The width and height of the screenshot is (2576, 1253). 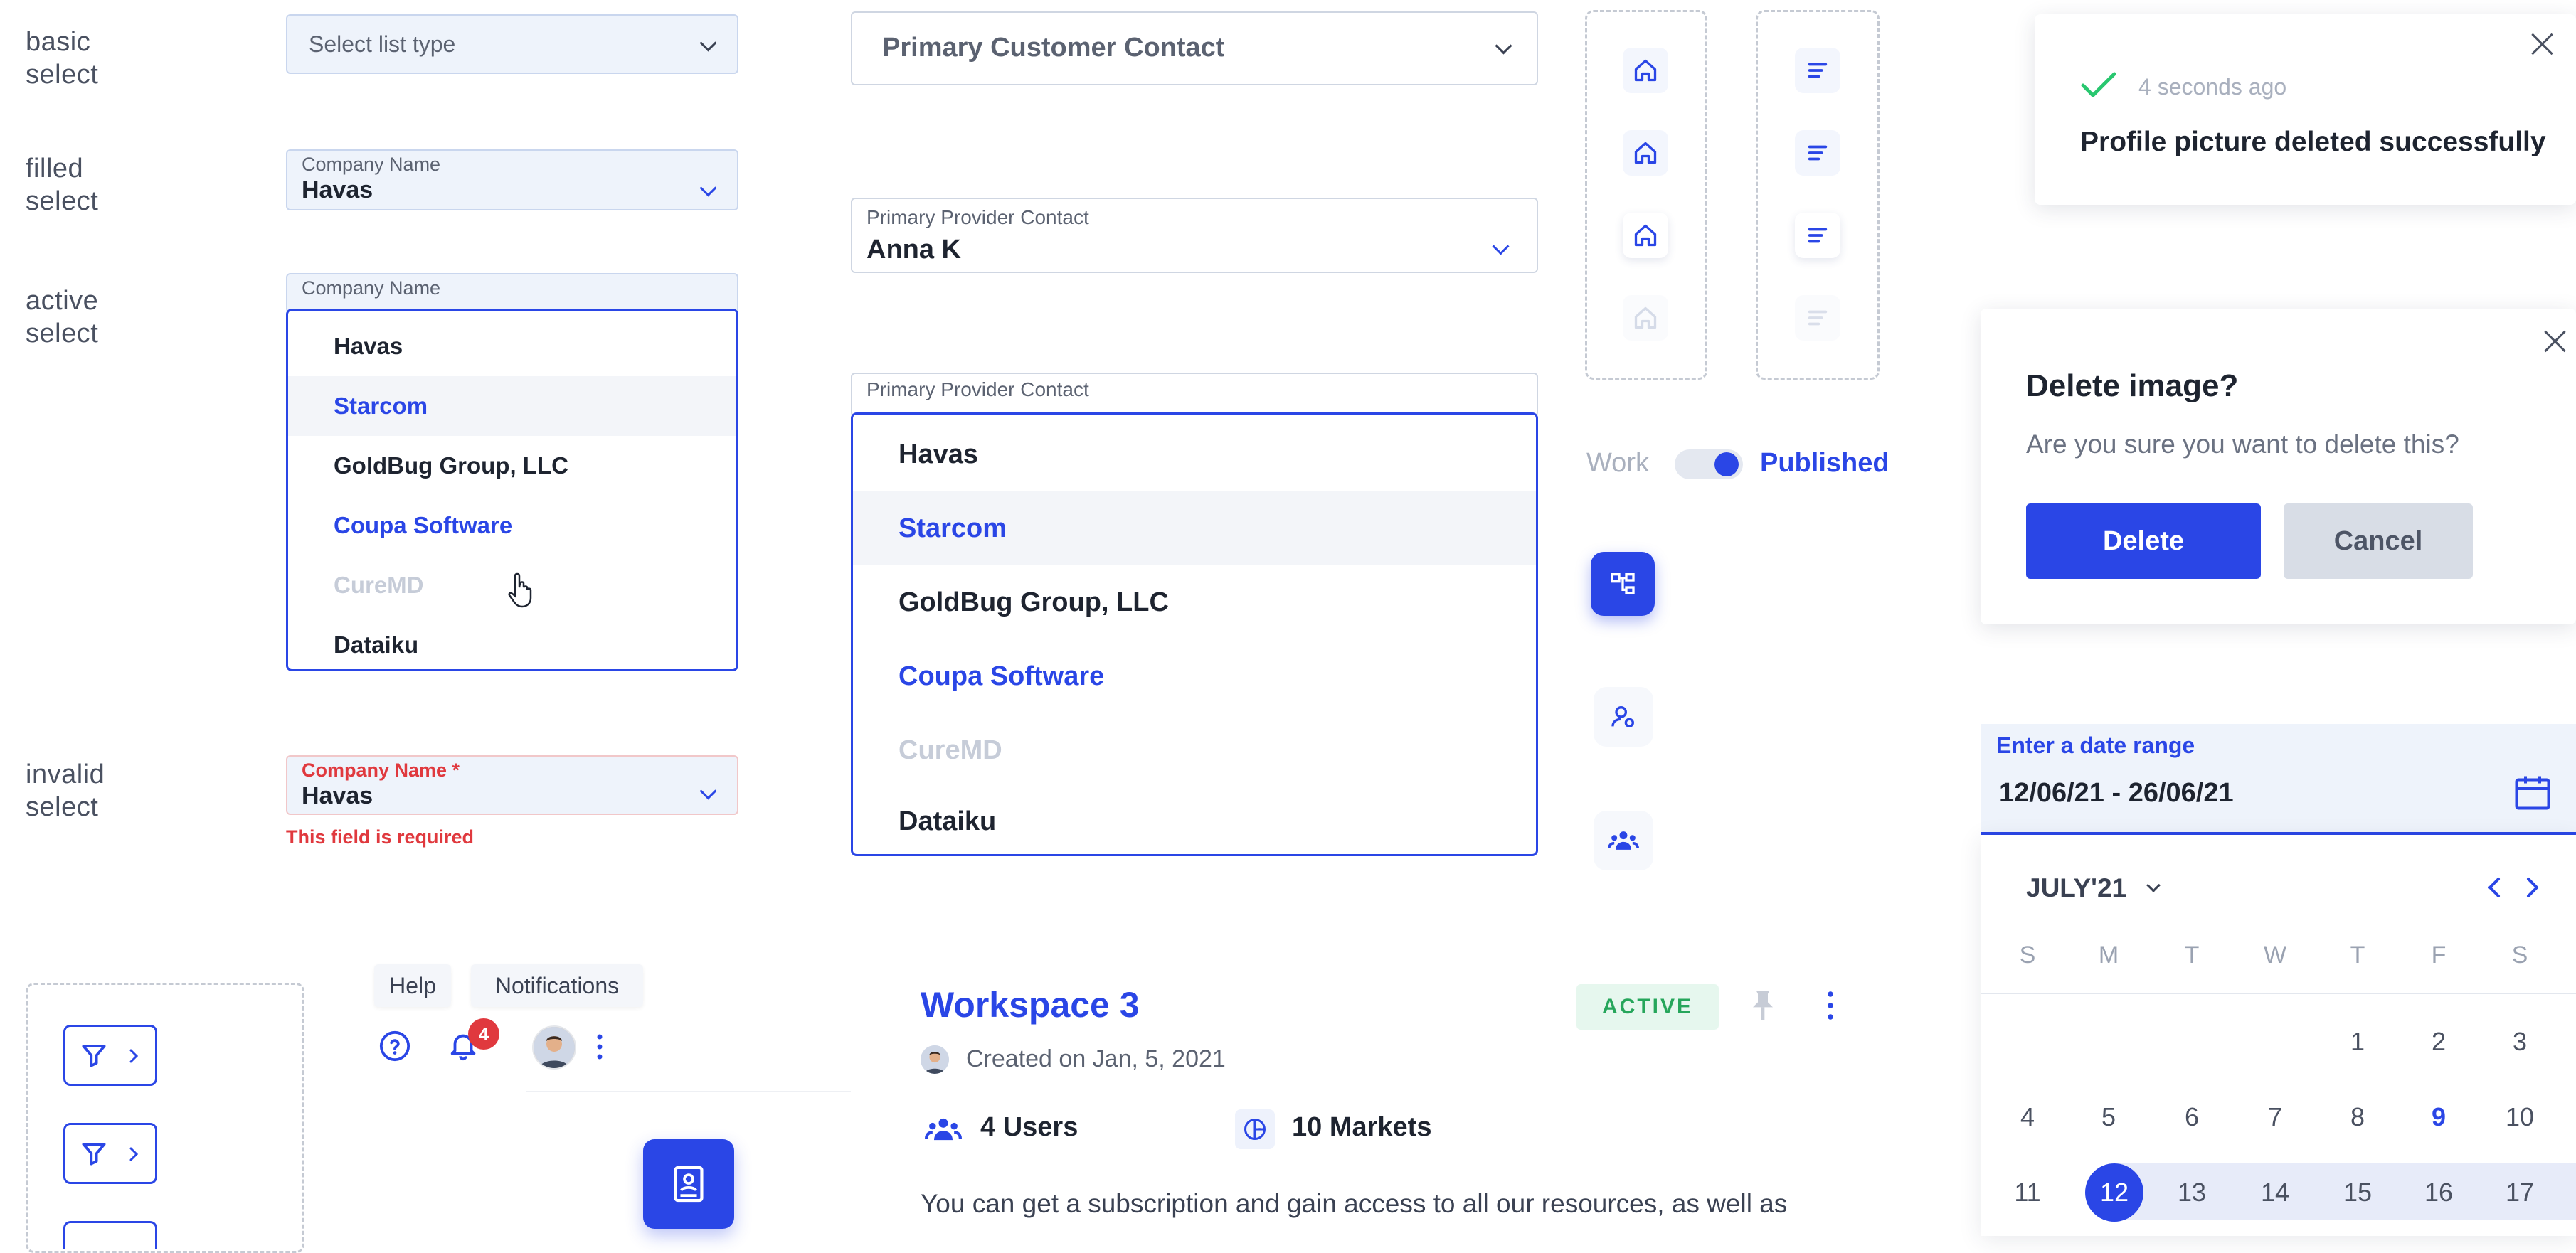 I want to click on company-name-select-invalid: Company Name * Havas, so click(x=512, y=785).